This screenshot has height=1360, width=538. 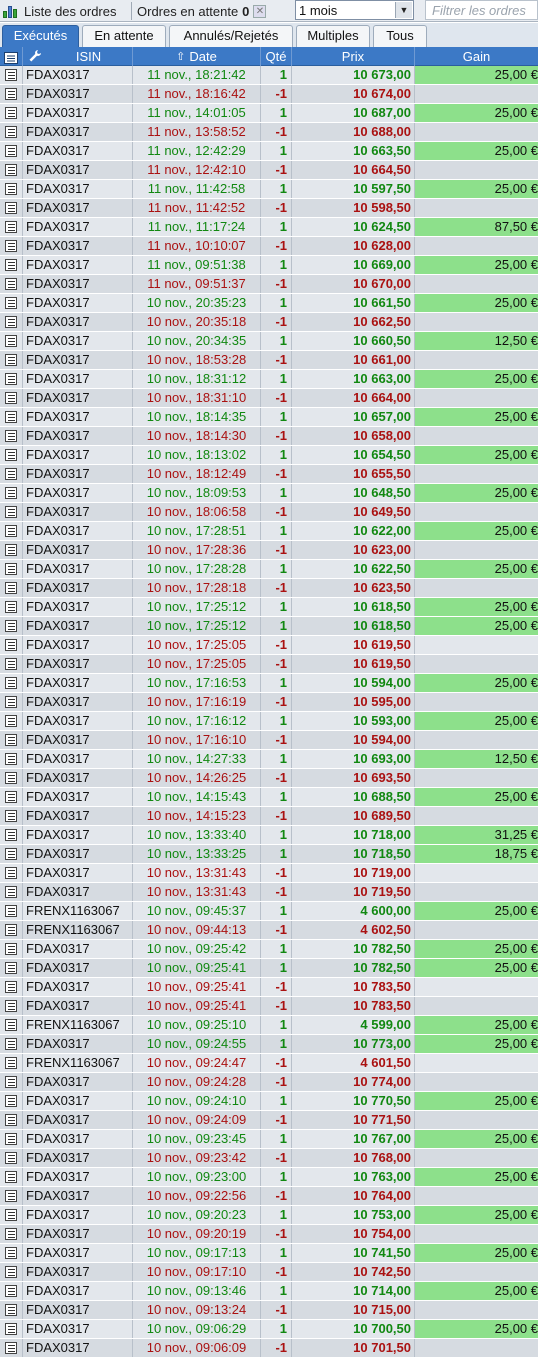 I want to click on table-row: FDAX0317 10 nov., 17:28:36 -1 10 623,00, so click(x=269, y=550).